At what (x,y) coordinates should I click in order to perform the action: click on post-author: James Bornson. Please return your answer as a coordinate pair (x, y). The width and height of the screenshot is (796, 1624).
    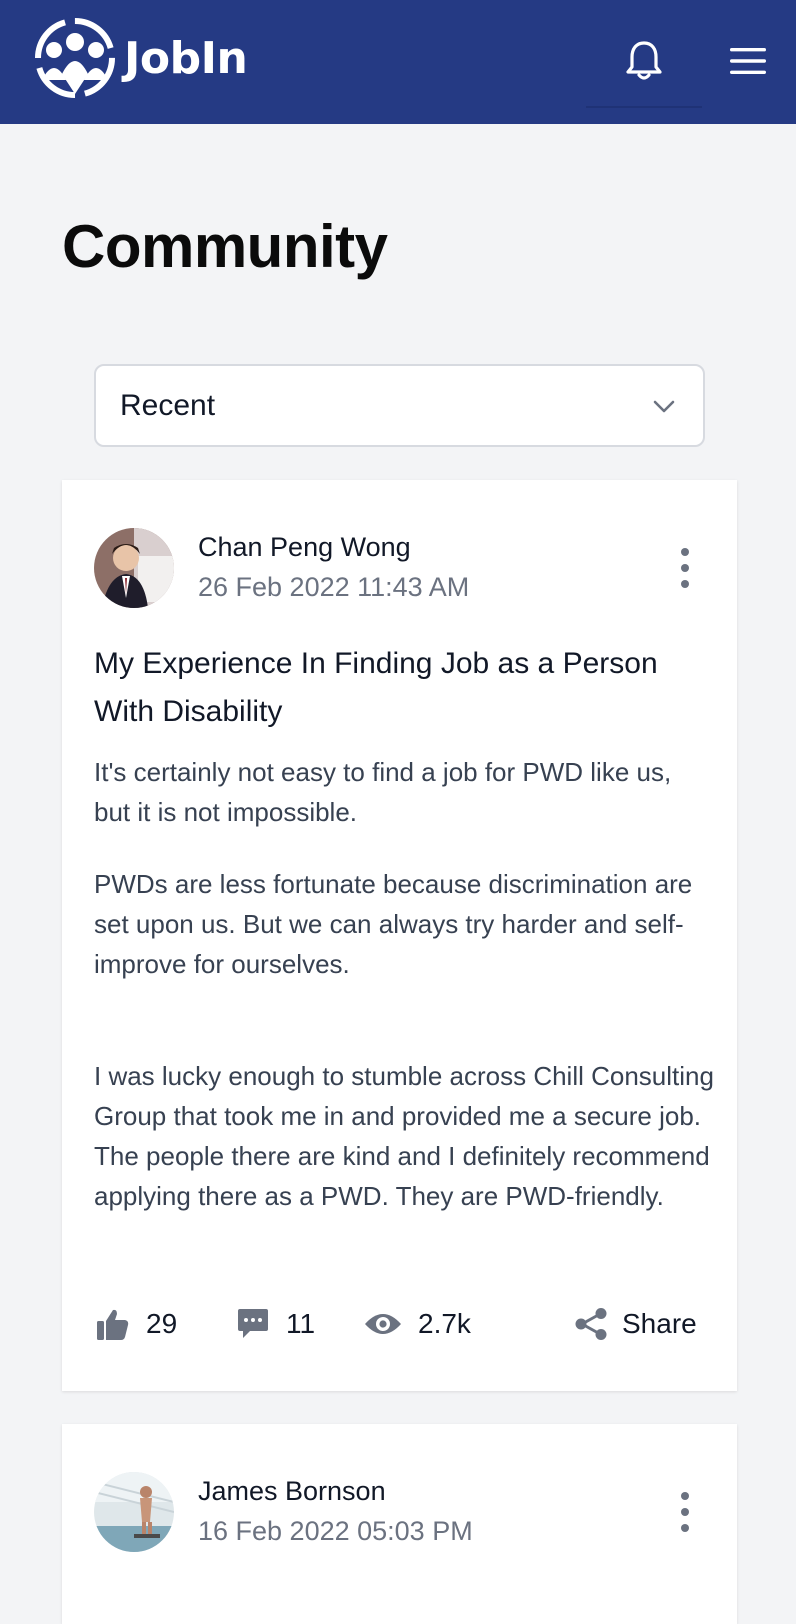
    Looking at the image, I should click on (292, 1491).